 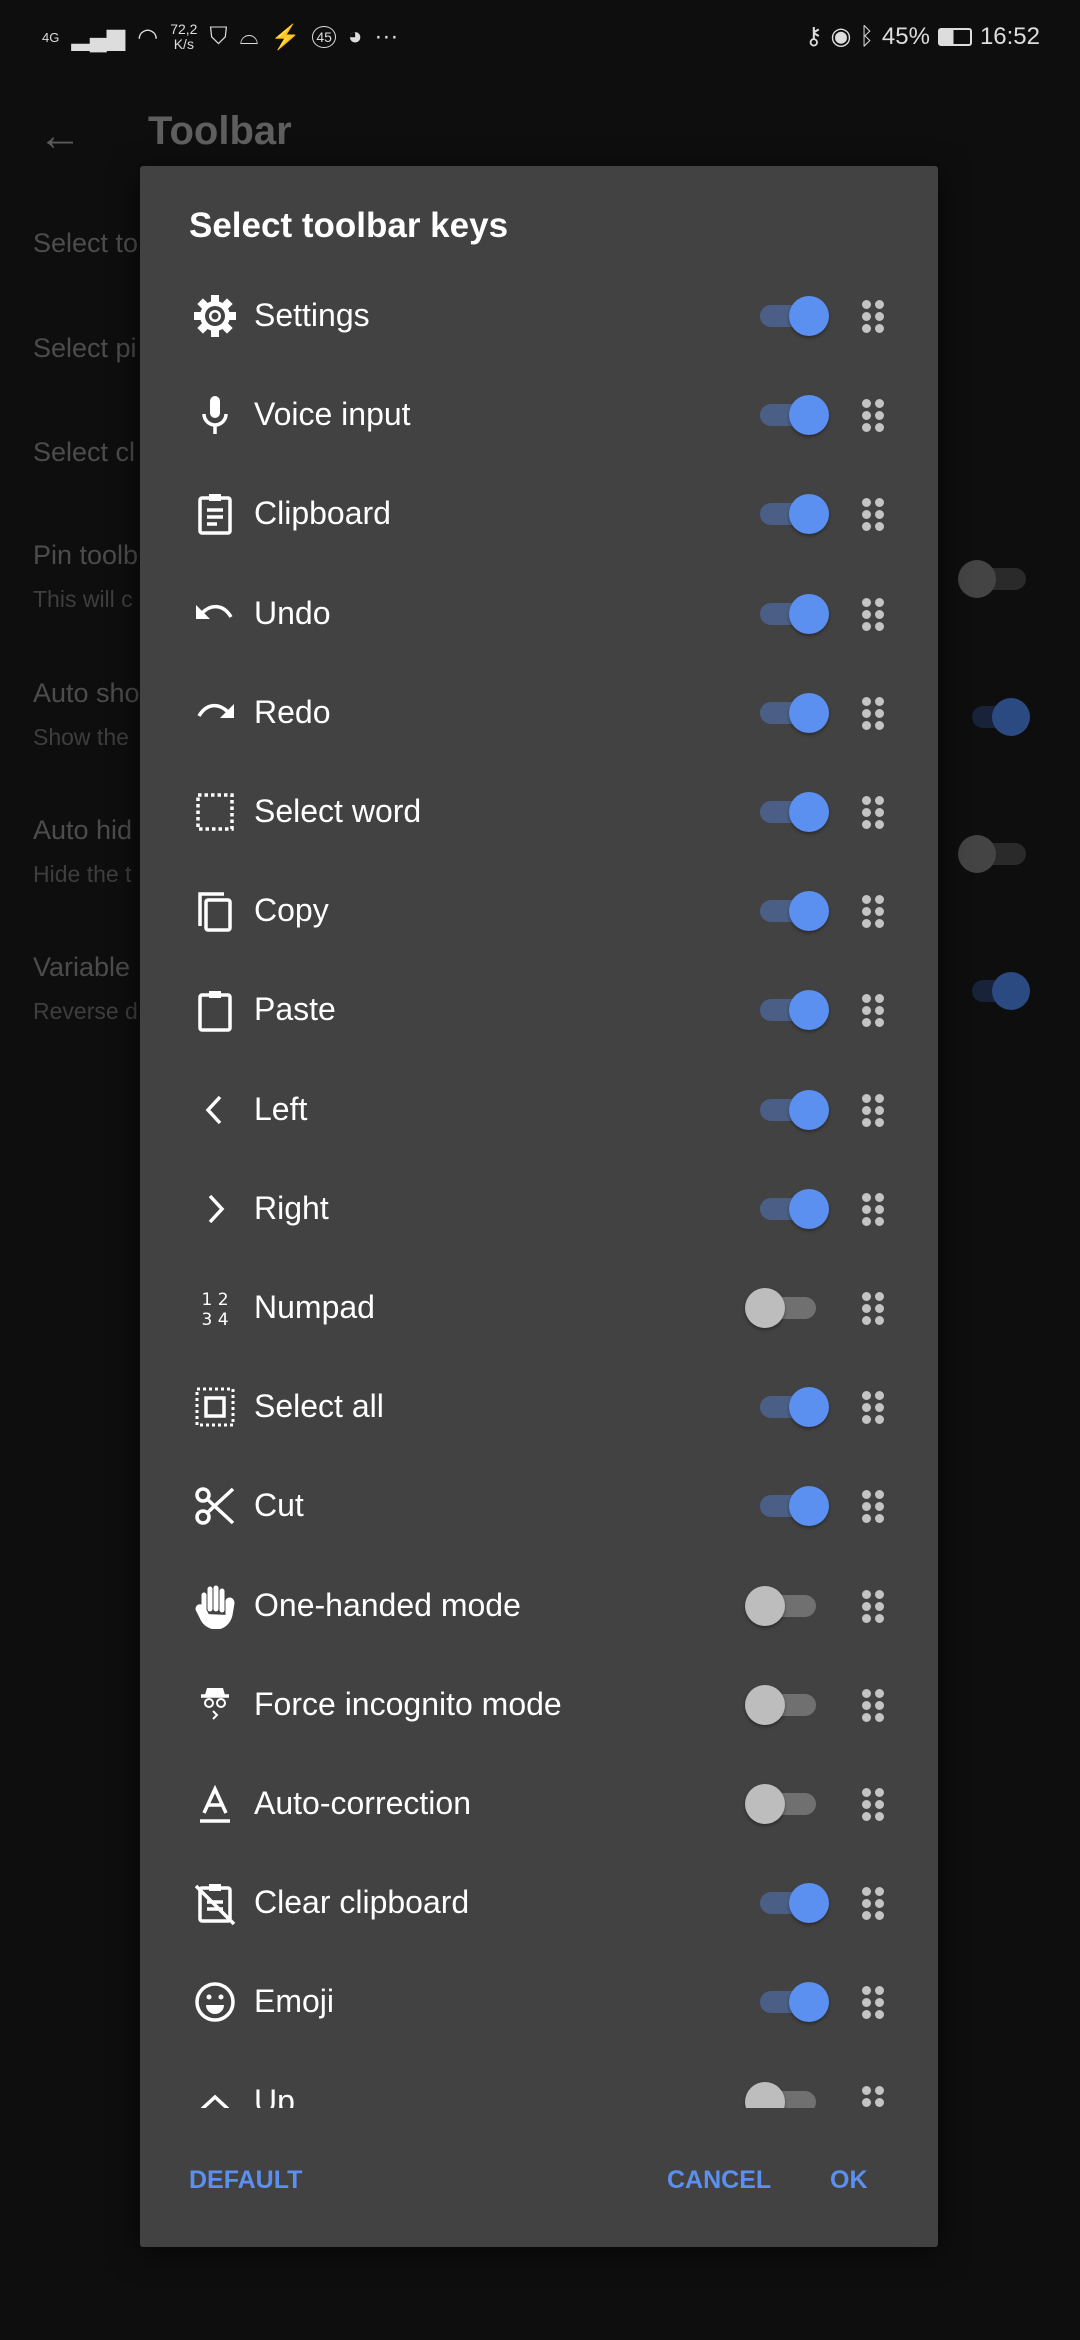 I want to click on key-label: Numpad, so click(x=314, y=1307).